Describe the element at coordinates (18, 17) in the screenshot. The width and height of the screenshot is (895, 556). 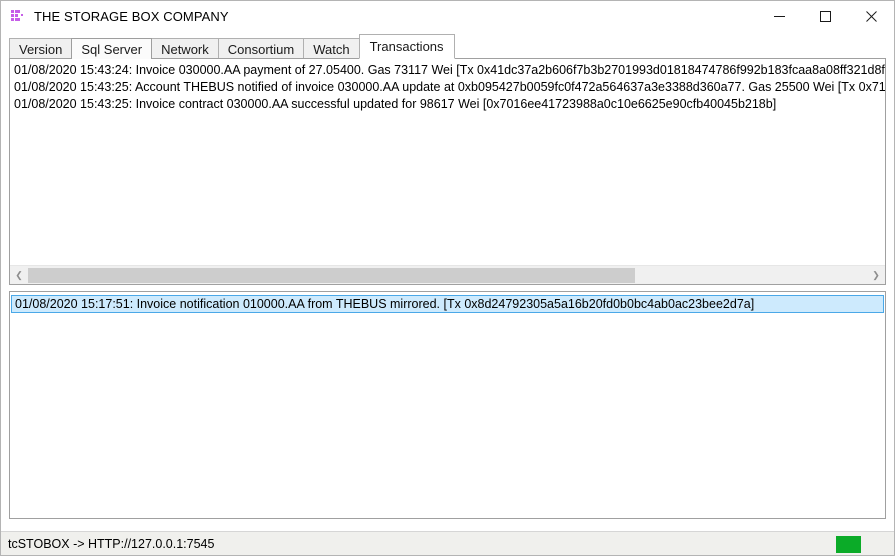
I see `app-blocks-icon` at that location.